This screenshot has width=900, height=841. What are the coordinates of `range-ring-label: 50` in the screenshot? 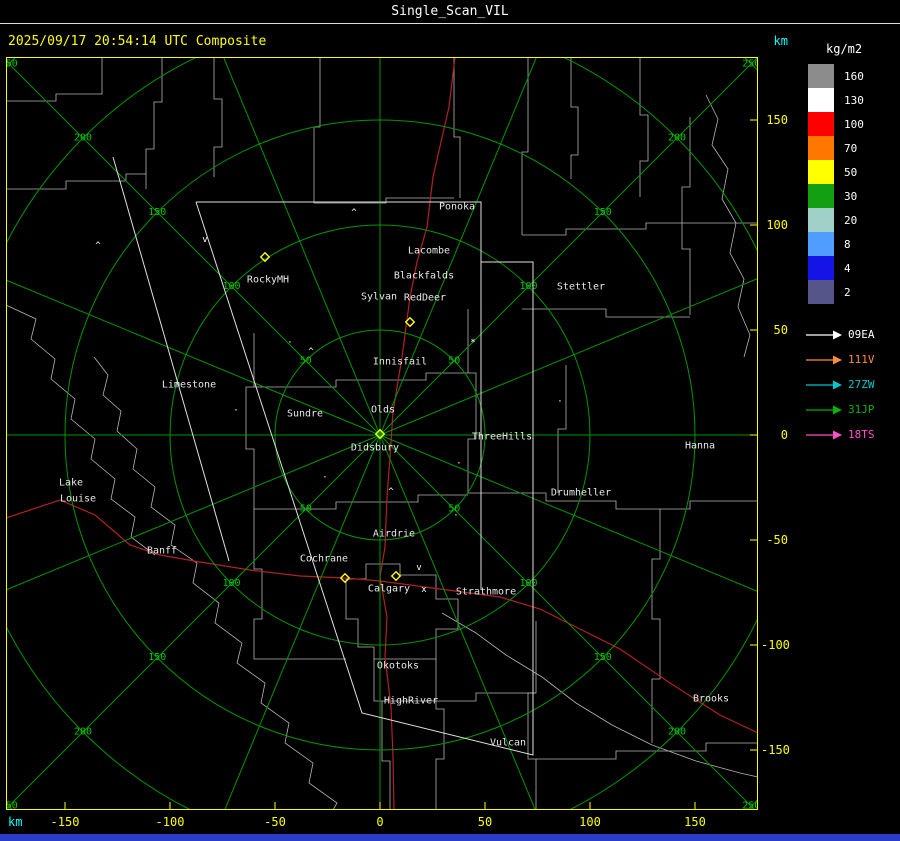 It's located at (306, 509).